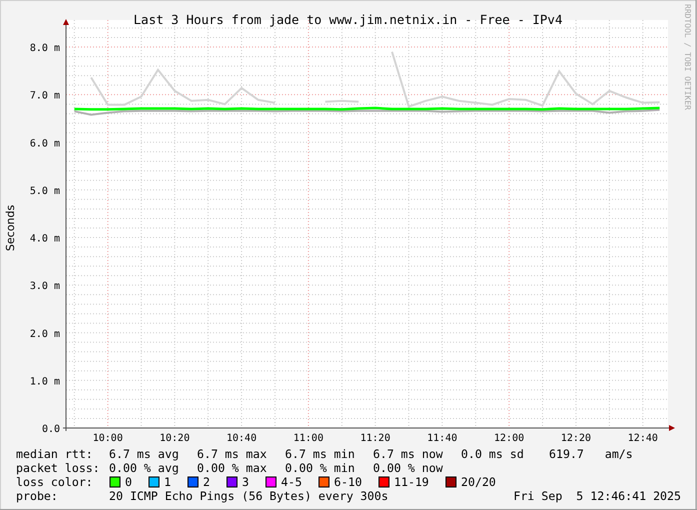 This screenshot has width=697, height=510. Describe the element at coordinates (45, 144) in the screenshot. I see `tick-label: 6.0 m` at that location.